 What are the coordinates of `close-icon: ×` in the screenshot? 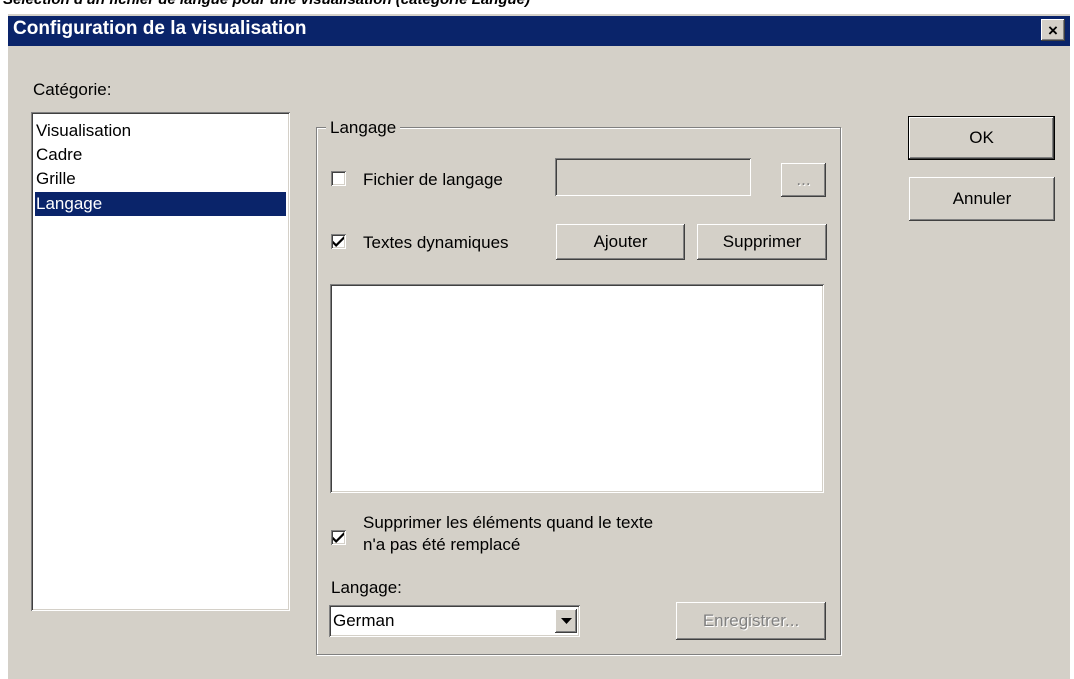 It's located at (1053, 30).